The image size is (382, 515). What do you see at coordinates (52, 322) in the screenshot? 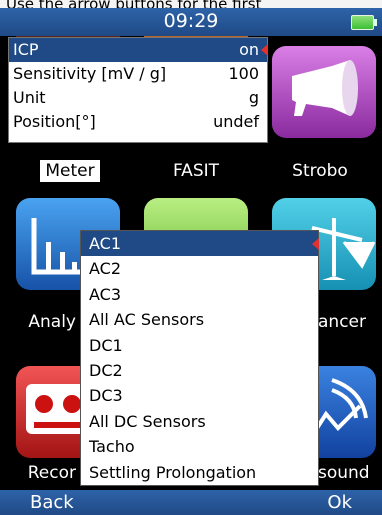
I see `tile-label-analyzer: Analy` at bounding box center [52, 322].